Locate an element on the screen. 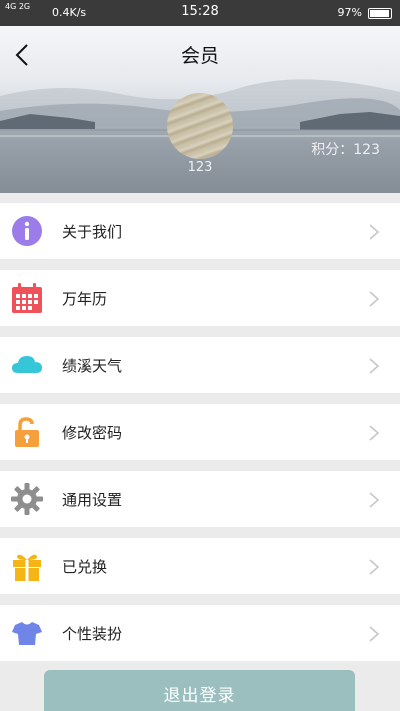  page-title: 会员 is located at coordinates (199, 56).